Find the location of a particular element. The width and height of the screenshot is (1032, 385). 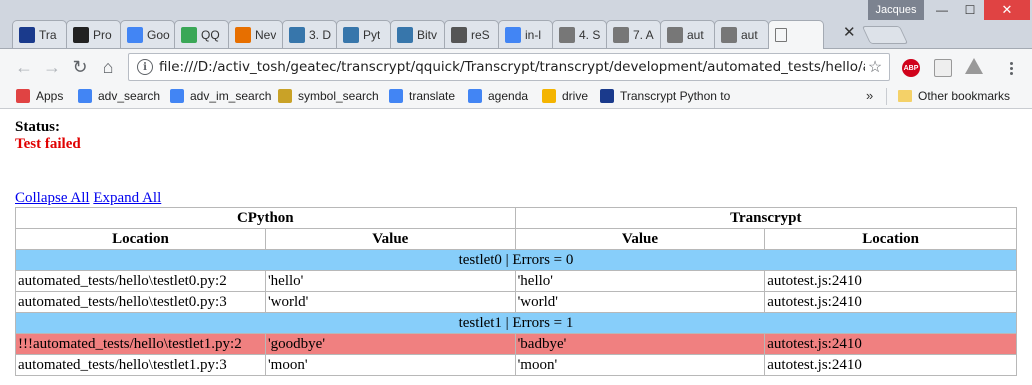

cpython-location-cell: automated_tests/hello\testlet1.py:3 is located at coordinates (140, 365).